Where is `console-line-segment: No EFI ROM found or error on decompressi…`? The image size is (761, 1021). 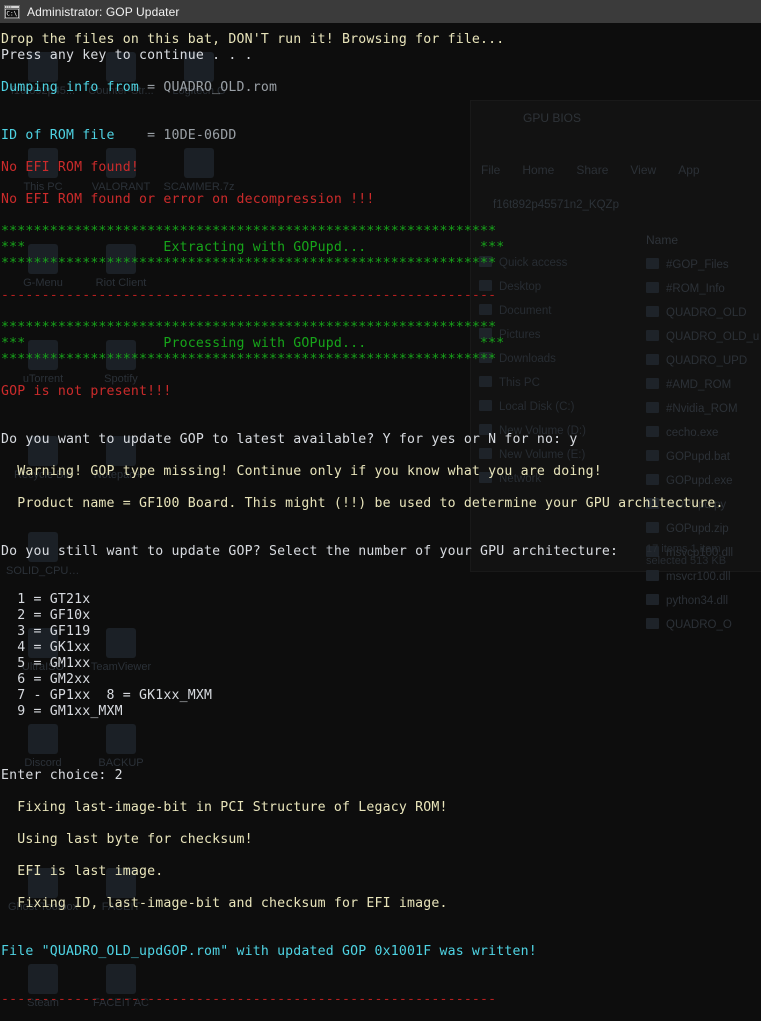 console-line-segment: No EFI ROM found or error on decompressi… is located at coordinates (188, 199).